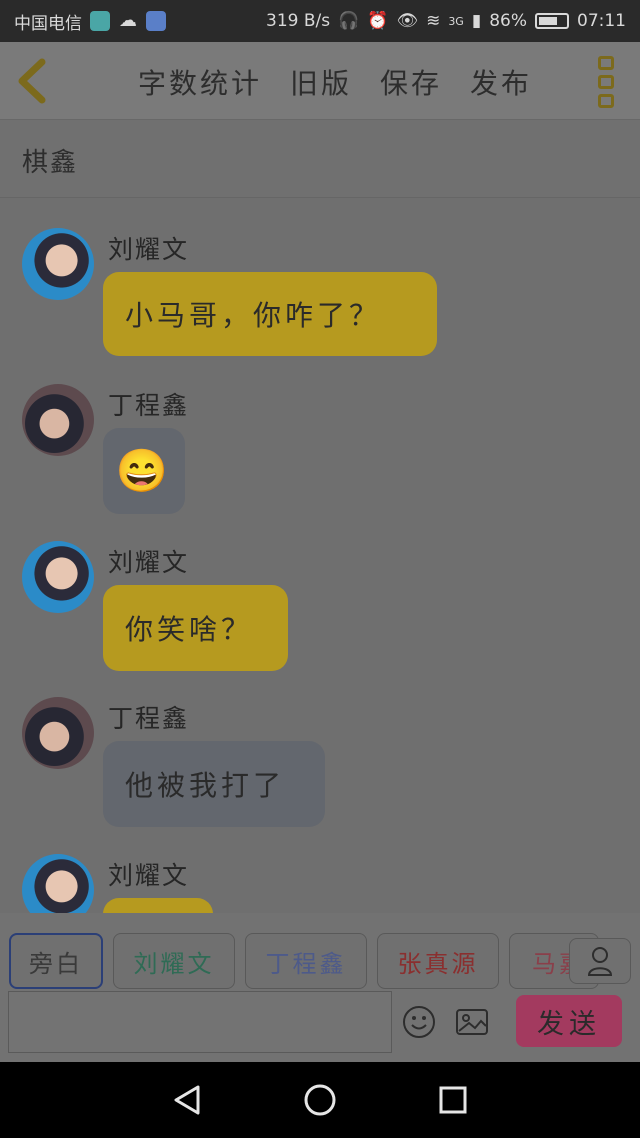  I want to click on word-count-button: 字数统计, so click(200, 82).